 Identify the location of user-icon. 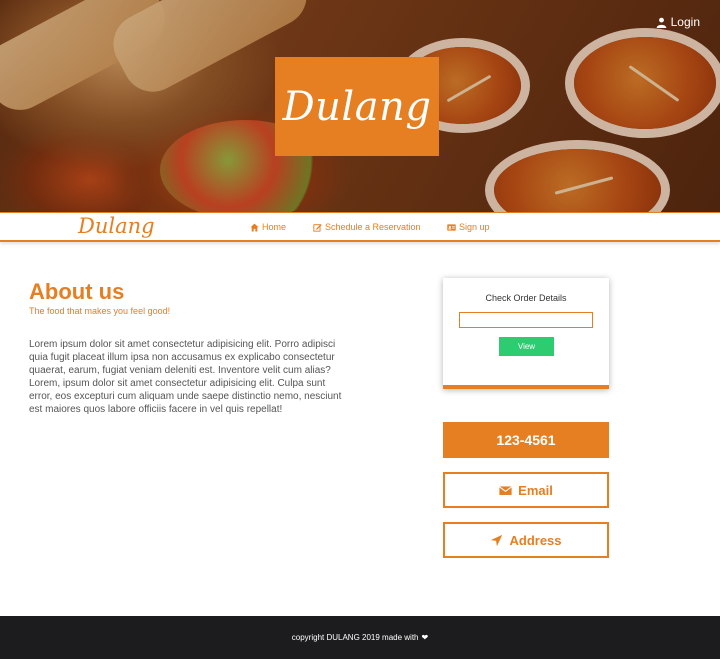
(661, 22).